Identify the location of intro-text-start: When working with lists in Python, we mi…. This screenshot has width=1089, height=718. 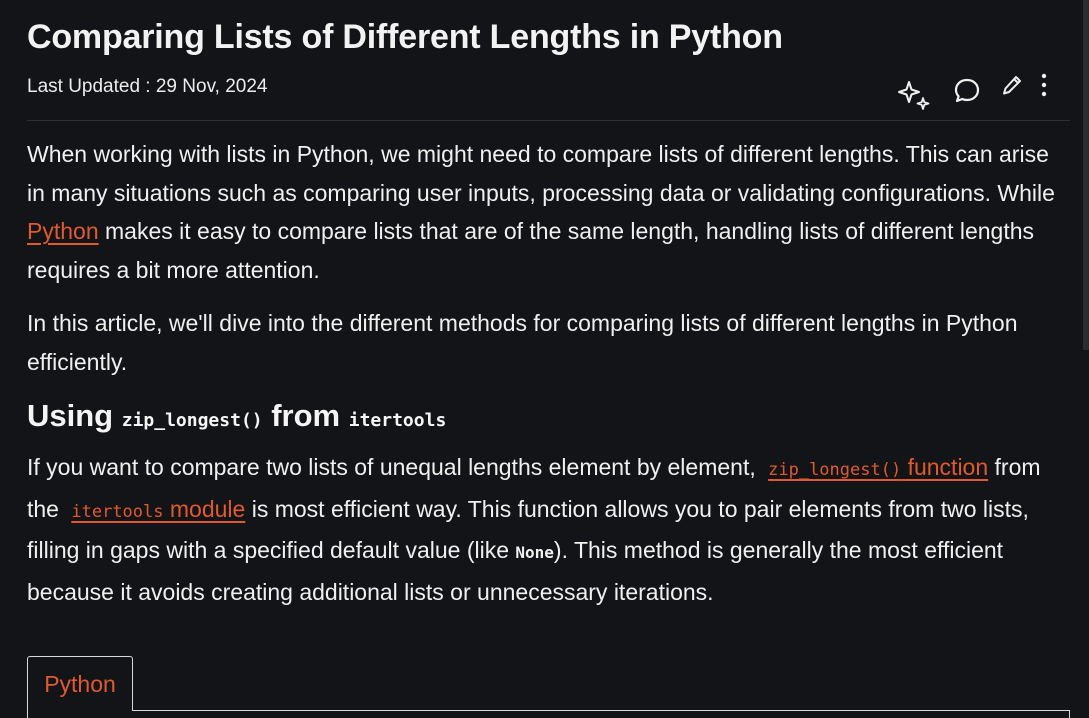
(541, 173).